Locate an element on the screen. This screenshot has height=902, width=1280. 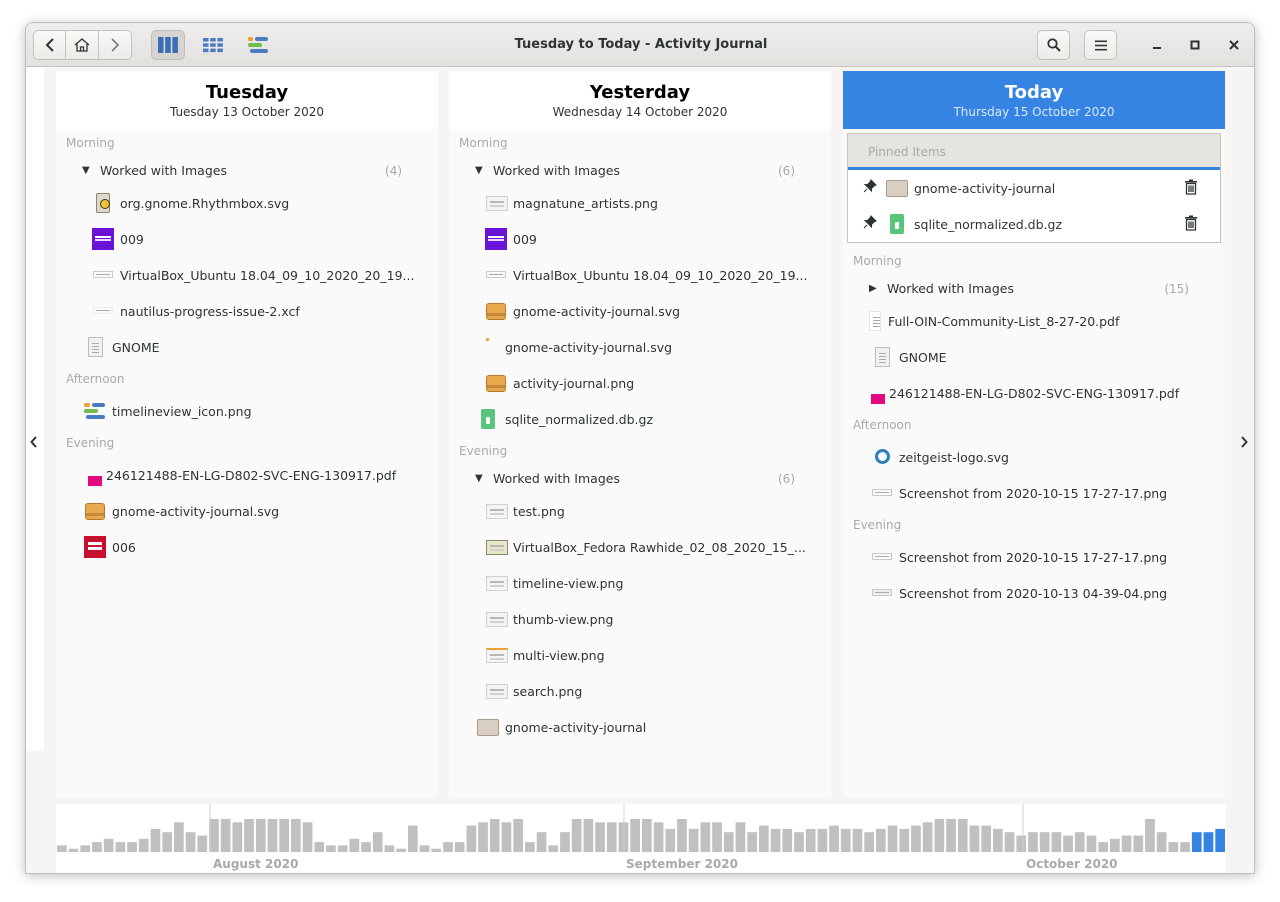
close-button is located at coordinates (1234, 45).